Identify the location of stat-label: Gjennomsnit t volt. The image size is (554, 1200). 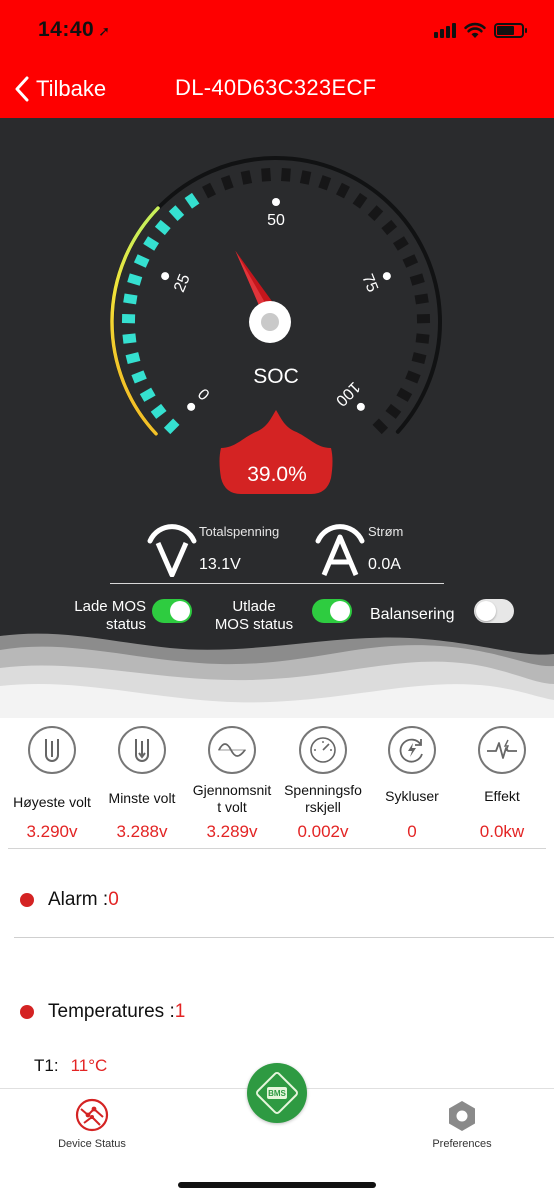
(232, 799).